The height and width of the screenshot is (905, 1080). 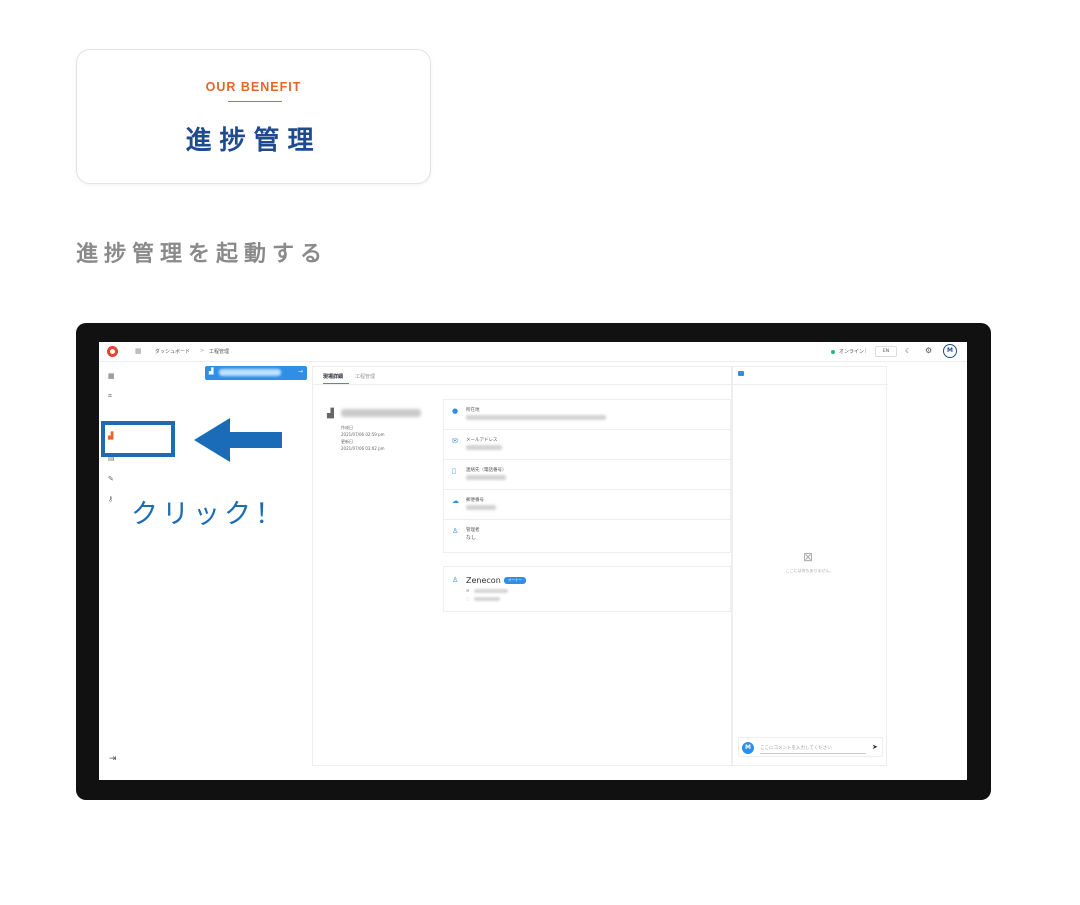 I want to click on benefit-card: OUR BENEFIT 進捗管理, so click(x=253, y=116).